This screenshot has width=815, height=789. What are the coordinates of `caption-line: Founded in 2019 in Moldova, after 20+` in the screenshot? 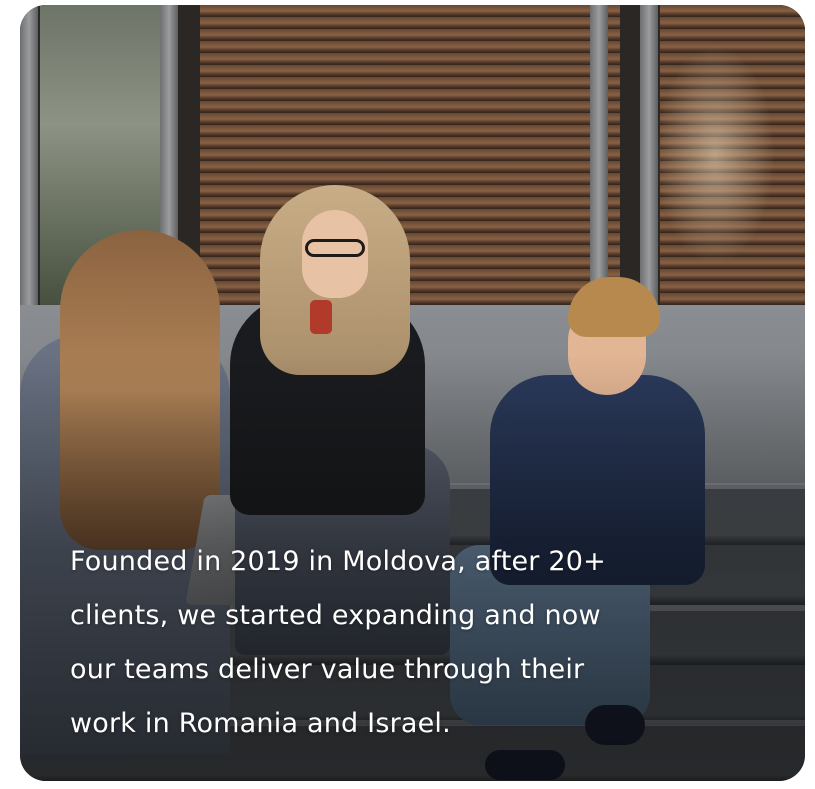 It's located at (338, 561).